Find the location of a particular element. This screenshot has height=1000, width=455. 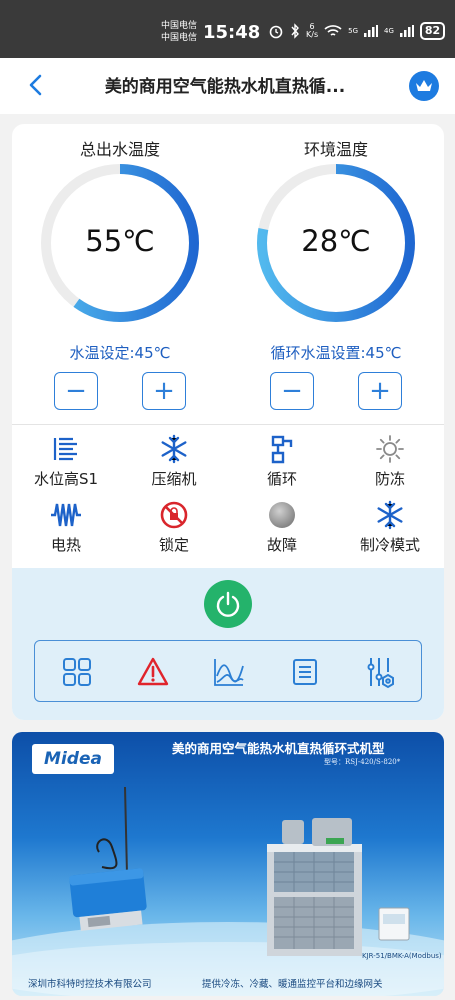

settings-sliders-icon is located at coordinates (380, 673).